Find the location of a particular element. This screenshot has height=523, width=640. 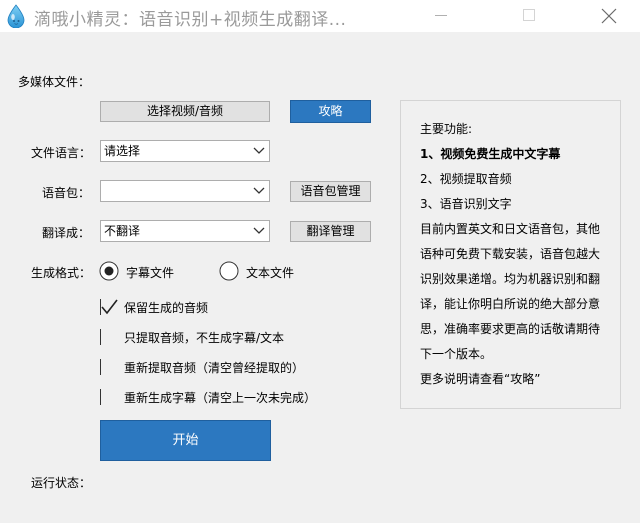

file-language-label: 文件语言： is located at coordinates (61, 153).